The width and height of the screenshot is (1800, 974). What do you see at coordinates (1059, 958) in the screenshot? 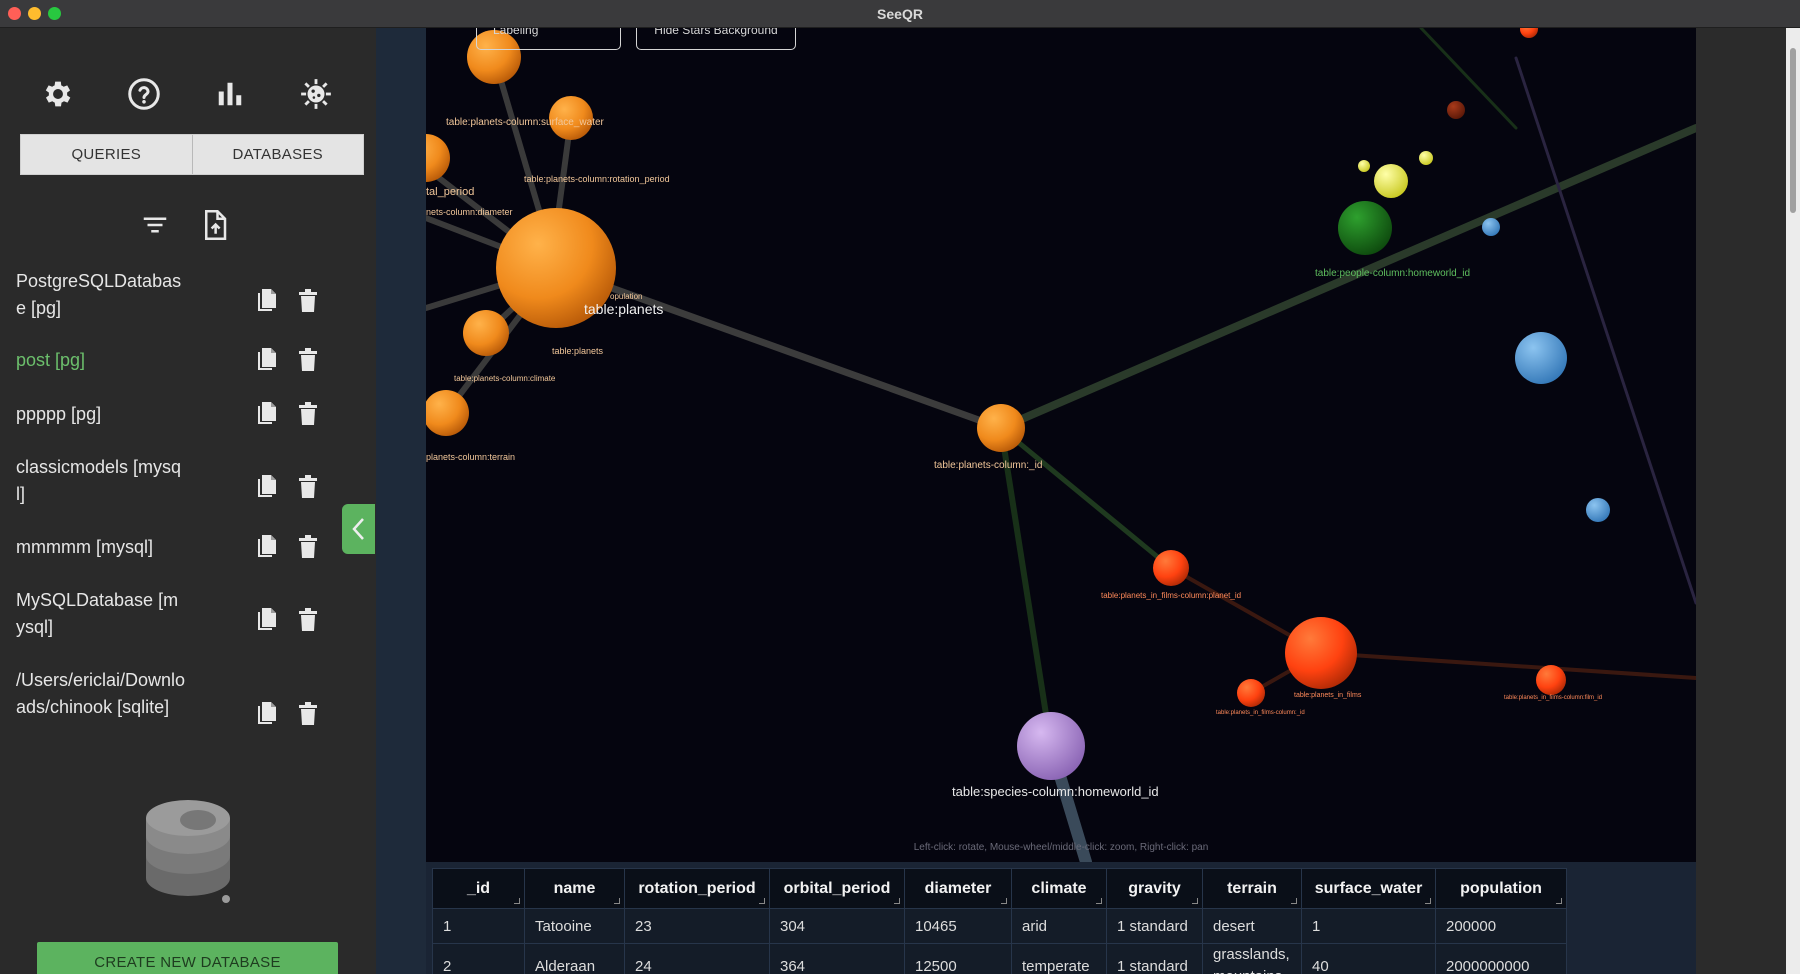
I see `table-cell: temperate` at bounding box center [1059, 958].